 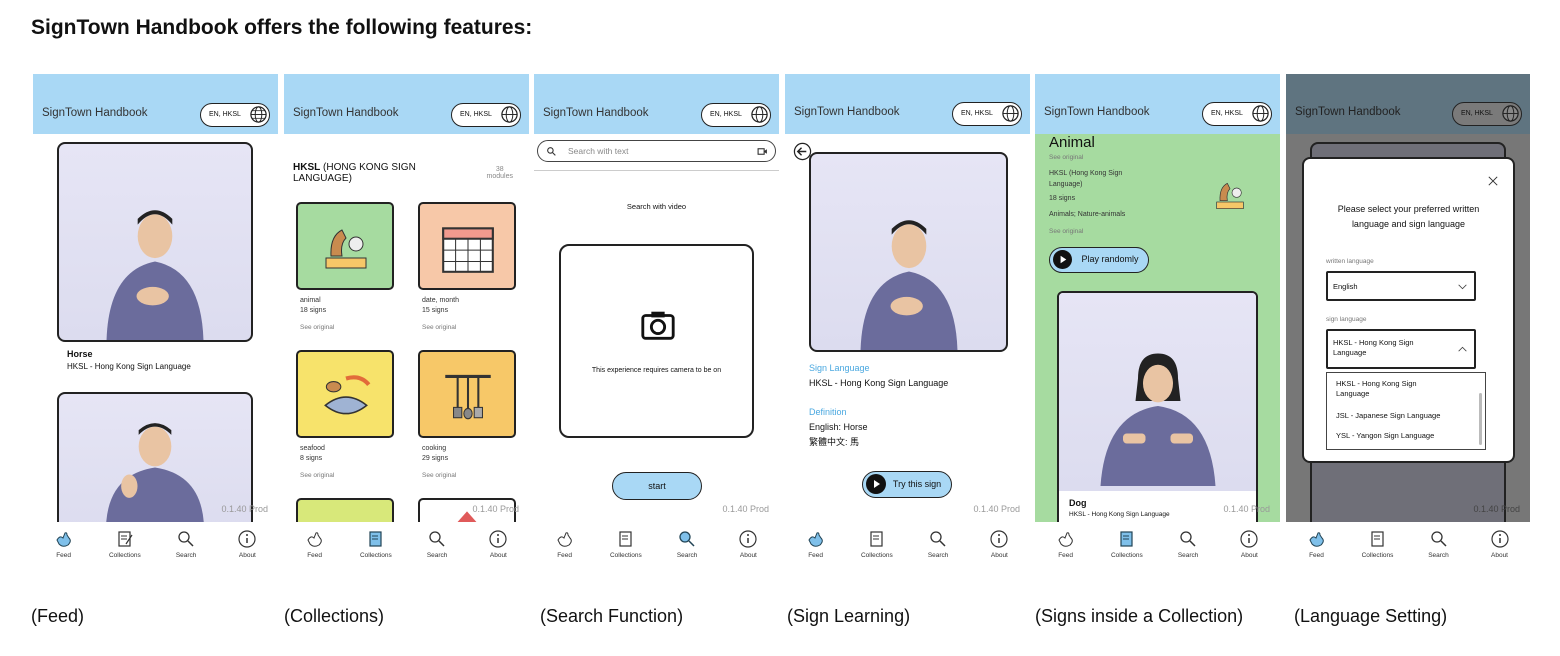 What do you see at coordinates (345, 510) in the screenshot?
I see `collection-card-partial` at bounding box center [345, 510].